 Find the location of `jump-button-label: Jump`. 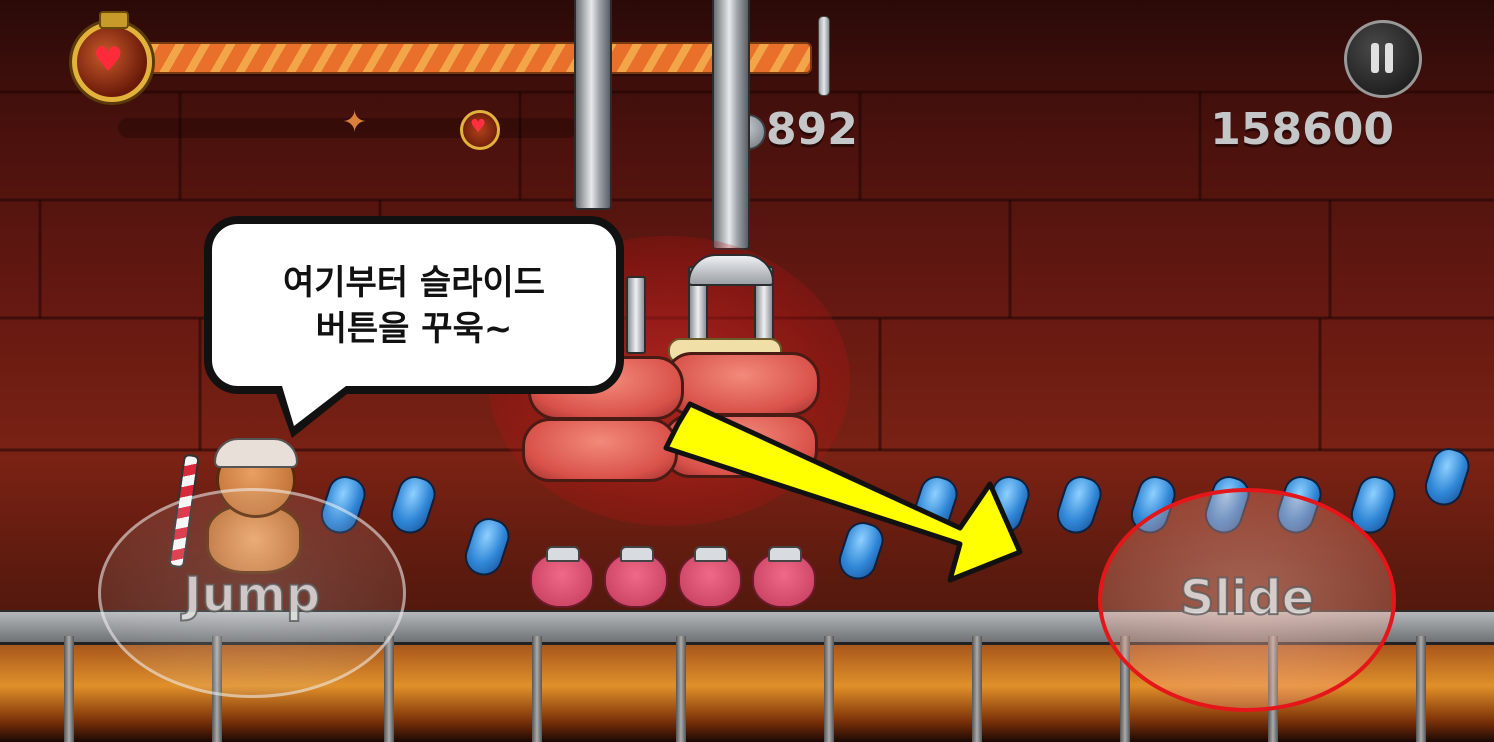

jump-button-label: Jump is located at coordinates (252, 595).